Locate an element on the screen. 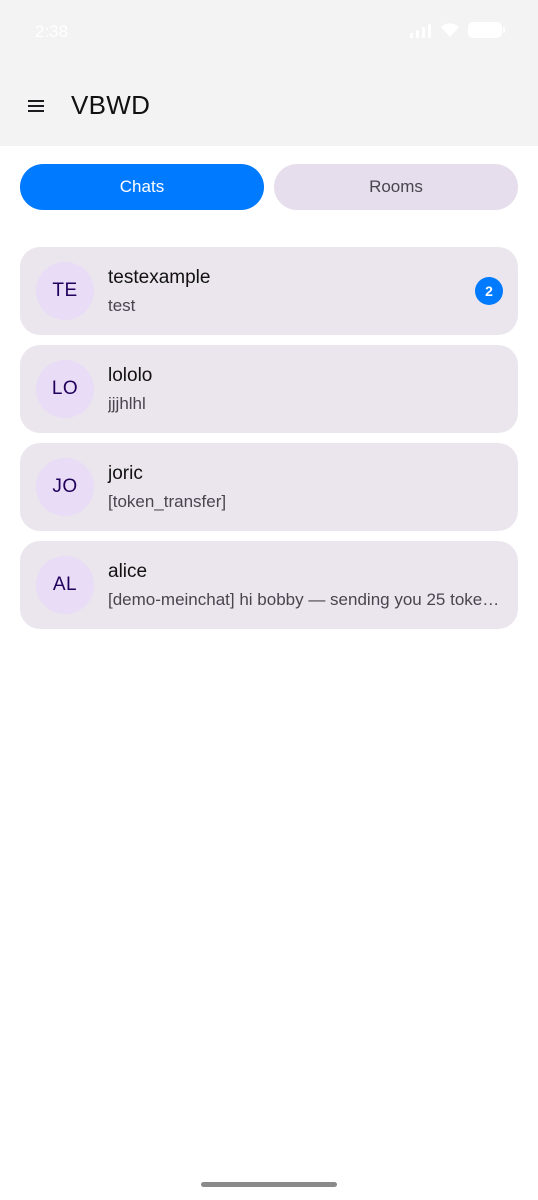 This screenshot has height=1200, width=538. hamburger-menu-icon is located at coordinates (36, 106).